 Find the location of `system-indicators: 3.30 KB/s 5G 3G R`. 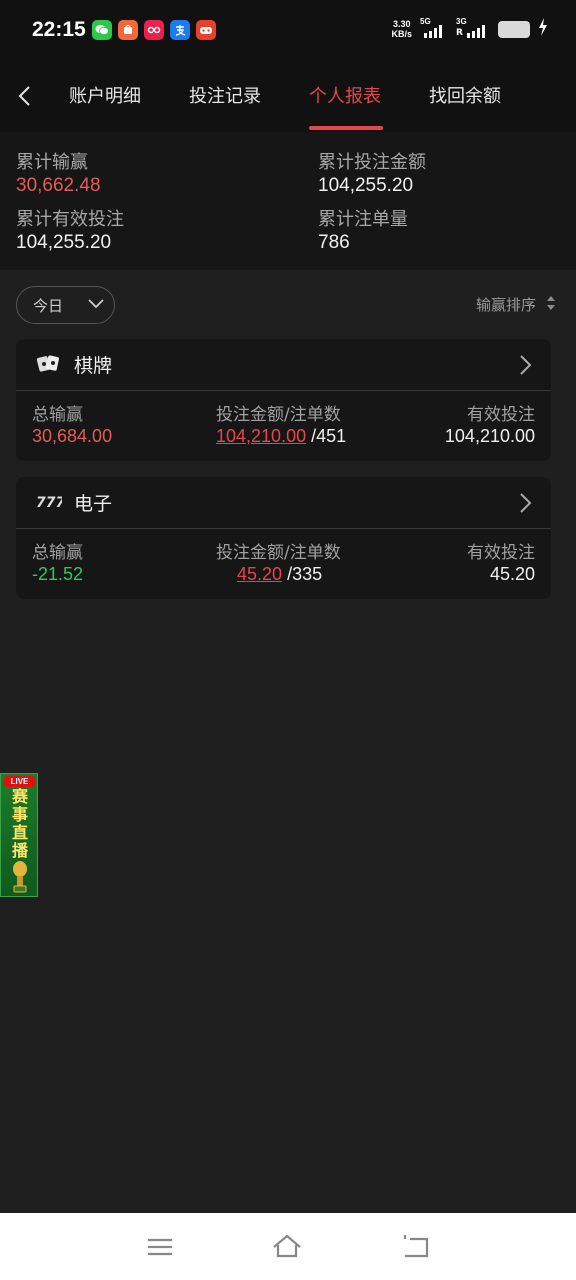

system-indicators: 3.30 KB/s 5G 3G R is located at coordinates (469, 28).